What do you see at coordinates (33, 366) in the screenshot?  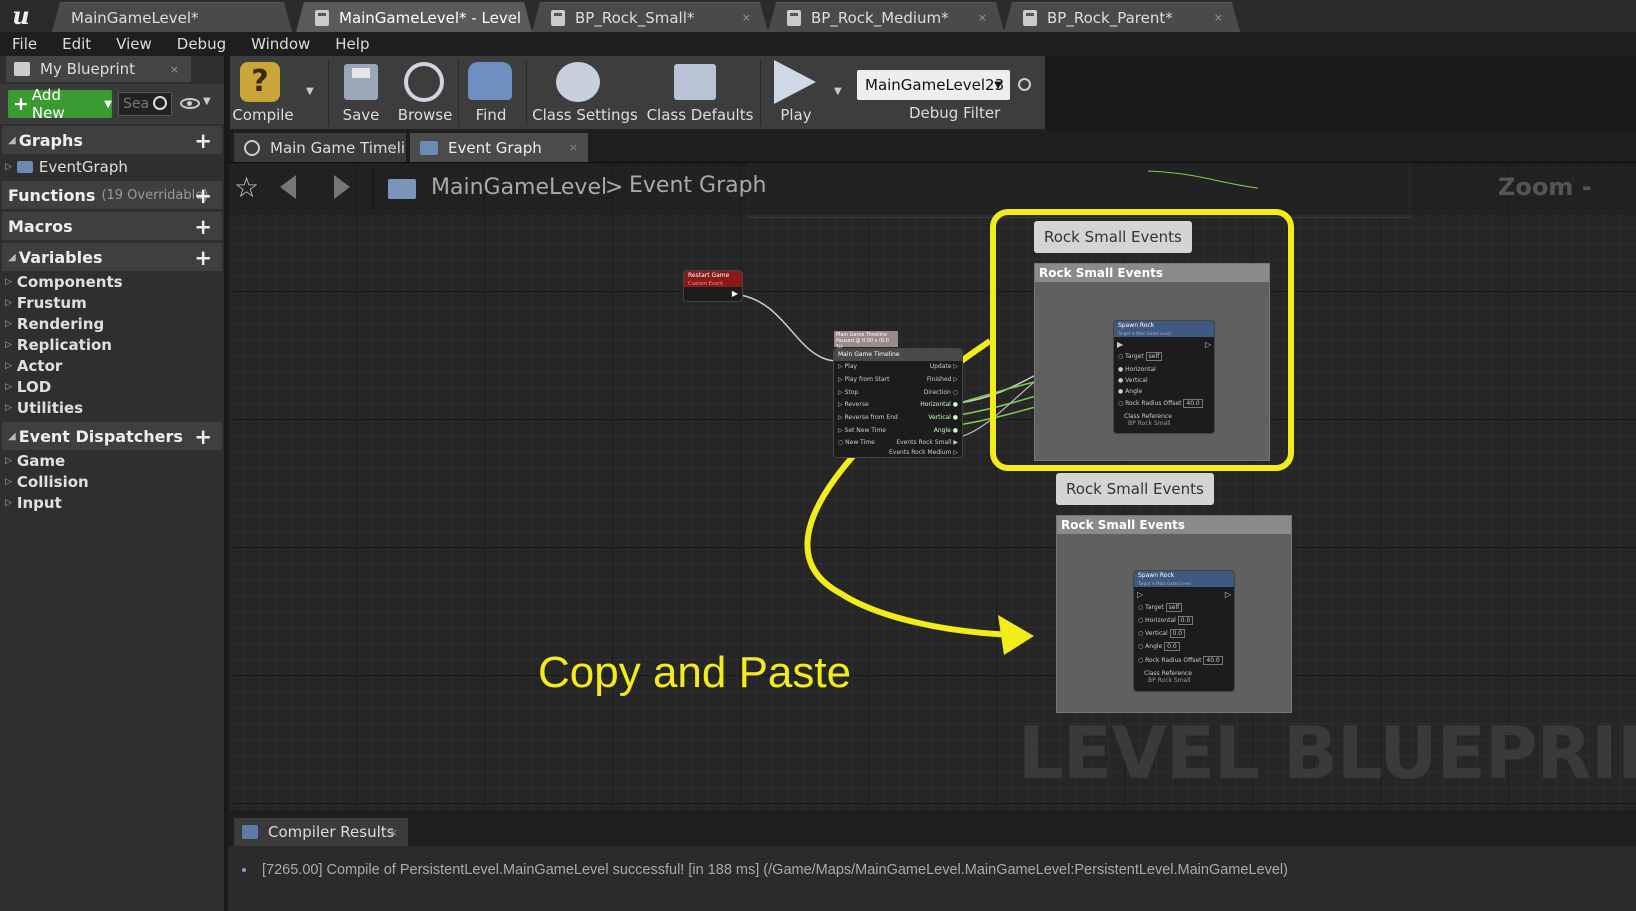 I see `tree-item-actor: ▷ Actor` at bounding box center [33, 366].